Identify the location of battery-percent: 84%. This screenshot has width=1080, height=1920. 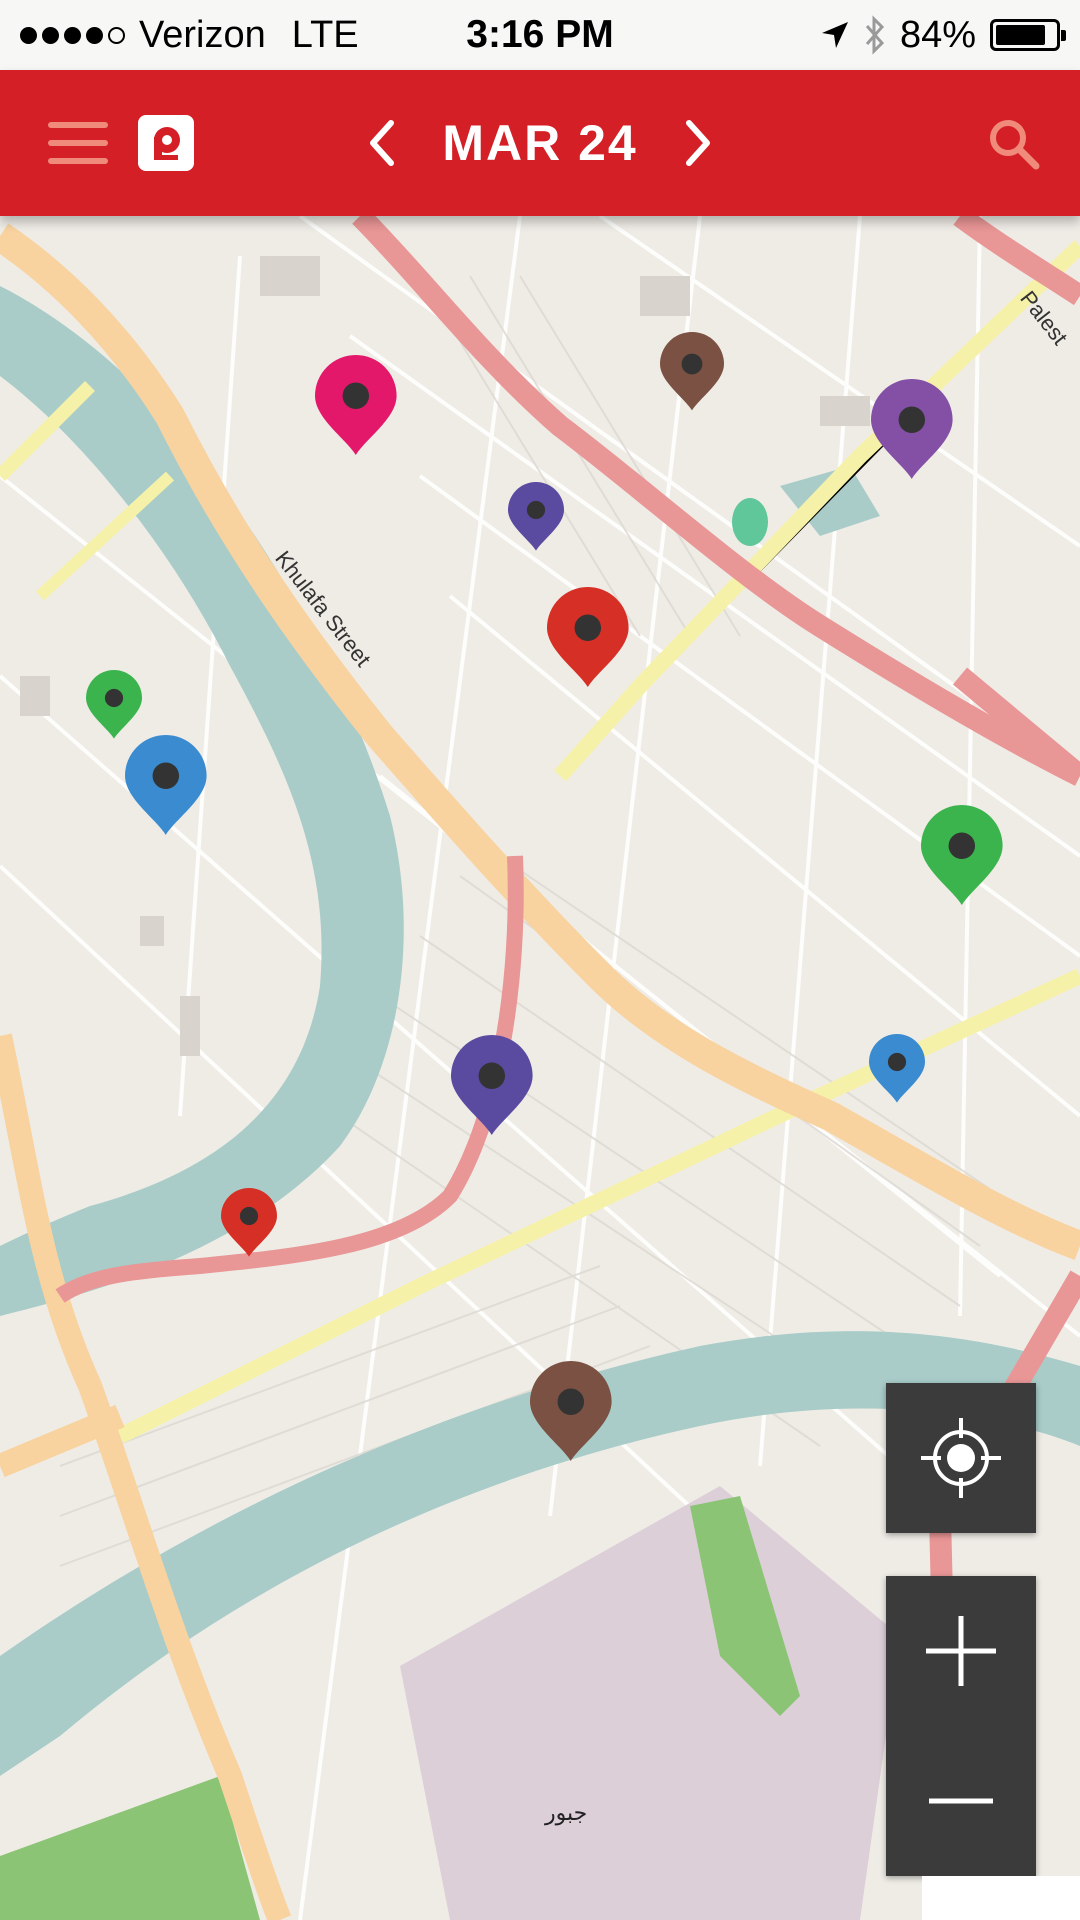
(937, 34).